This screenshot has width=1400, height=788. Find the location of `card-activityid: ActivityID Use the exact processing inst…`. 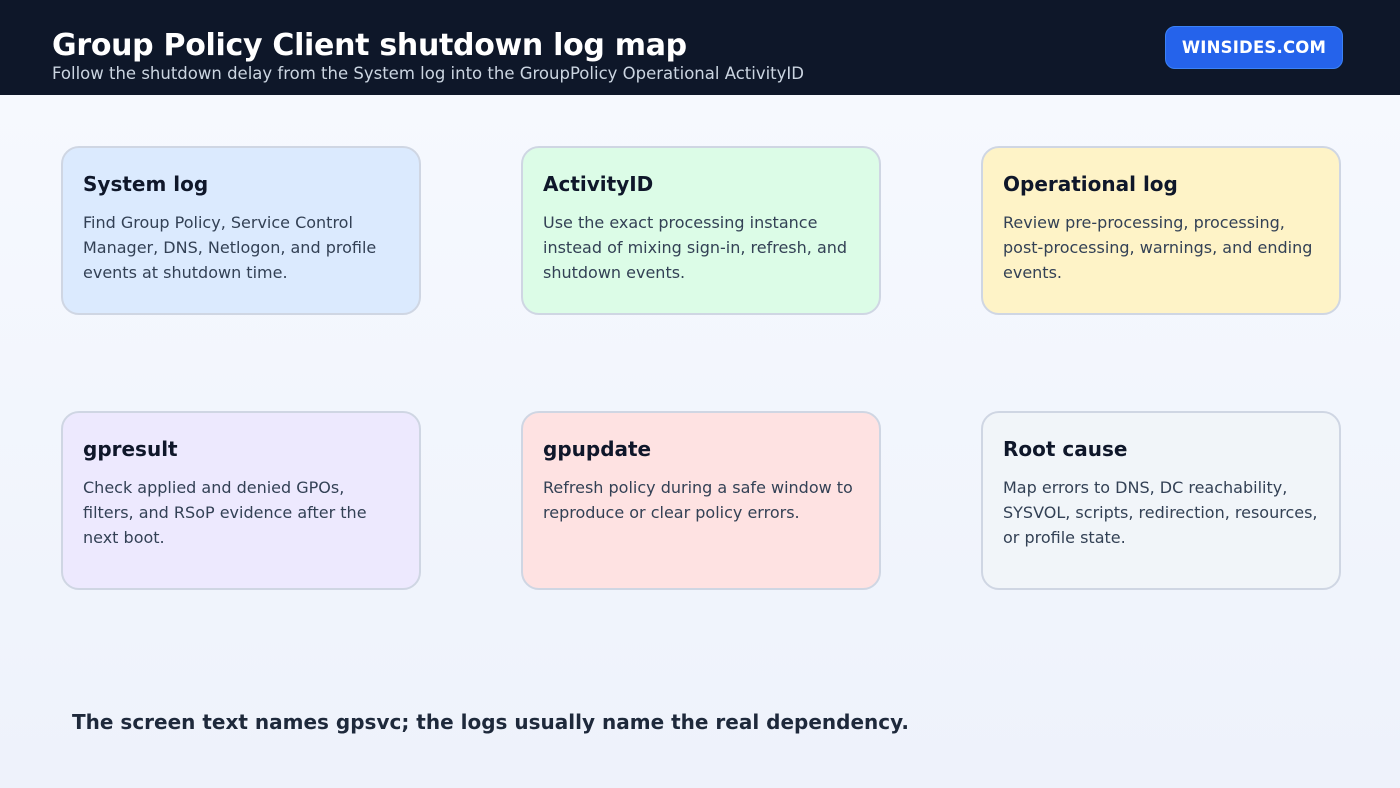

card-activityid: ActivityID Use the exact processing inst… is located at coordinates (701, 230).